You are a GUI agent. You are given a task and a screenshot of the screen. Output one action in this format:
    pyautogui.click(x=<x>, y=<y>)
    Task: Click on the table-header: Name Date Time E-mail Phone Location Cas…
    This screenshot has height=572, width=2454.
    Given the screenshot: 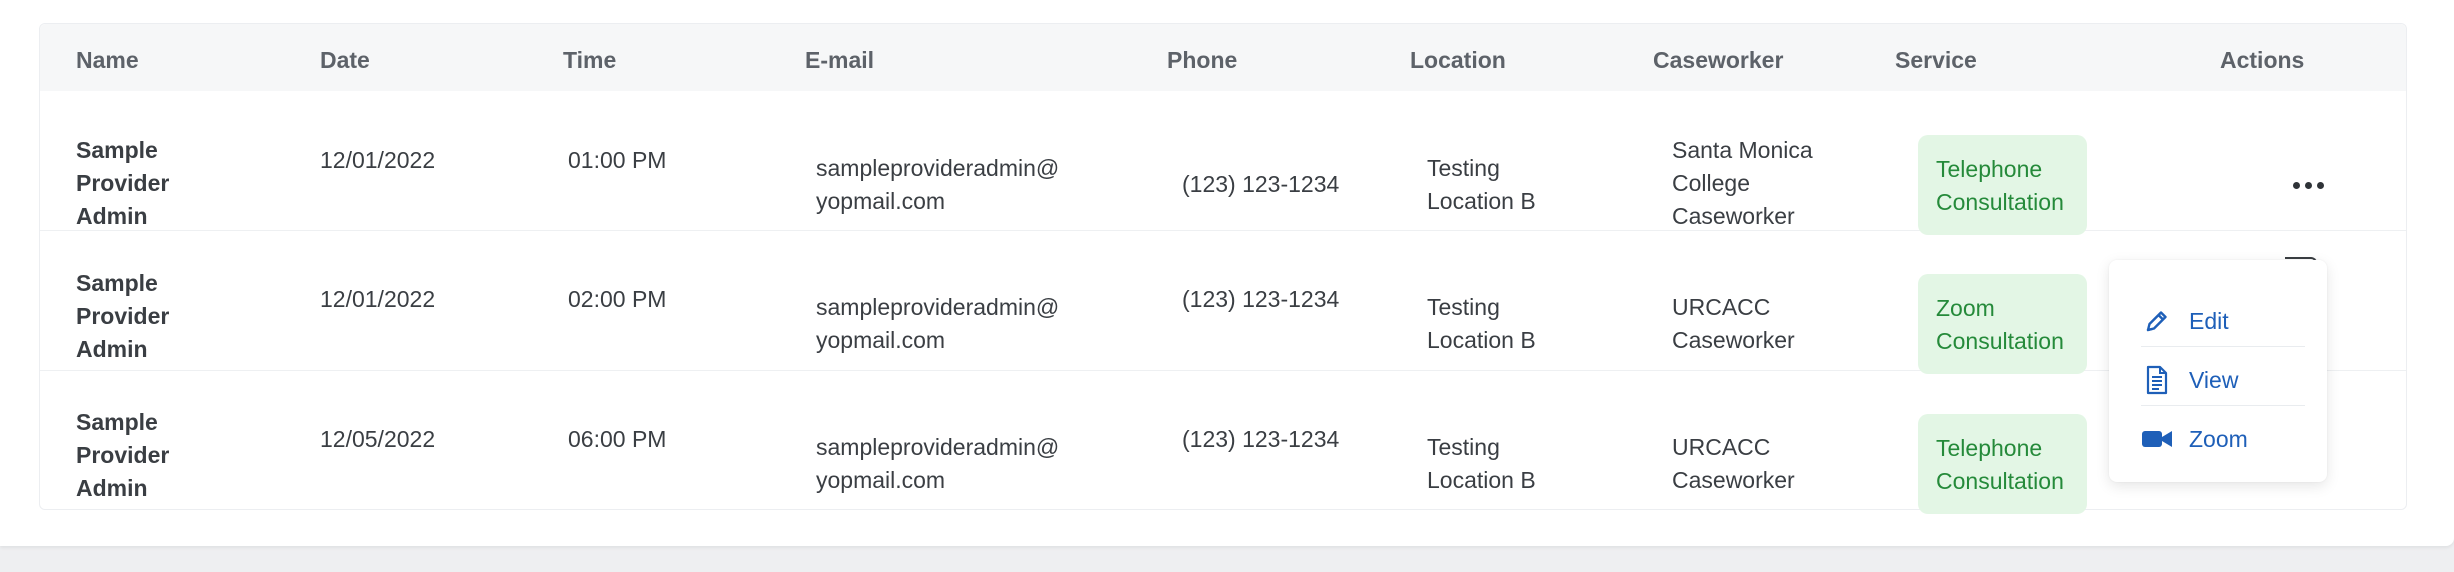 What is the action you would take?
    pyautogui.click(x=1223, y=57)
    